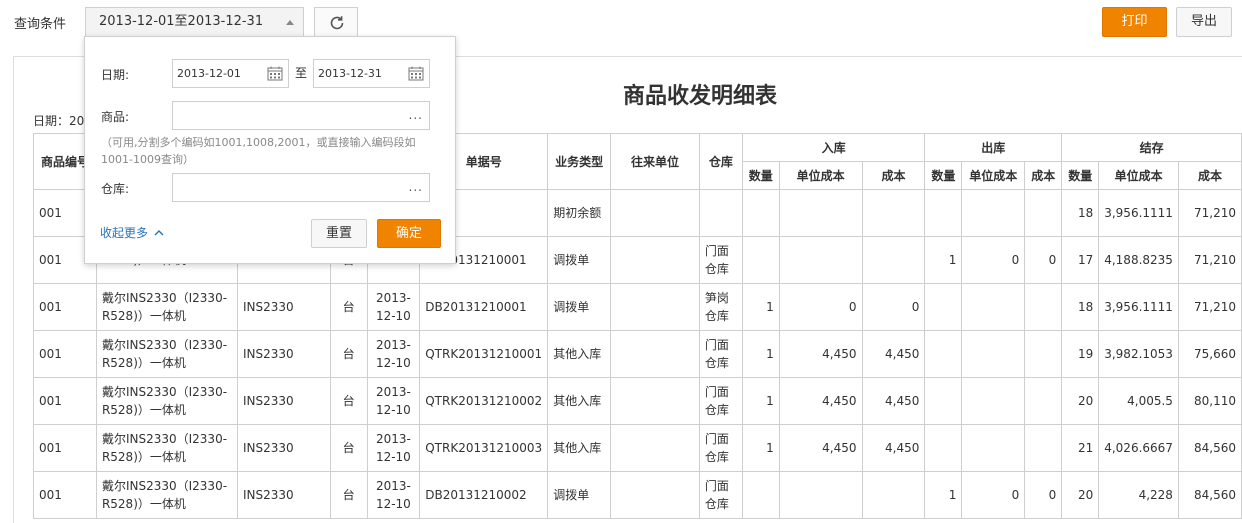 This screenshot has height=523, width=1242. Describe the element at coordinates (720, 213) in the screenshot. I see `cell-warehouse` at that location.